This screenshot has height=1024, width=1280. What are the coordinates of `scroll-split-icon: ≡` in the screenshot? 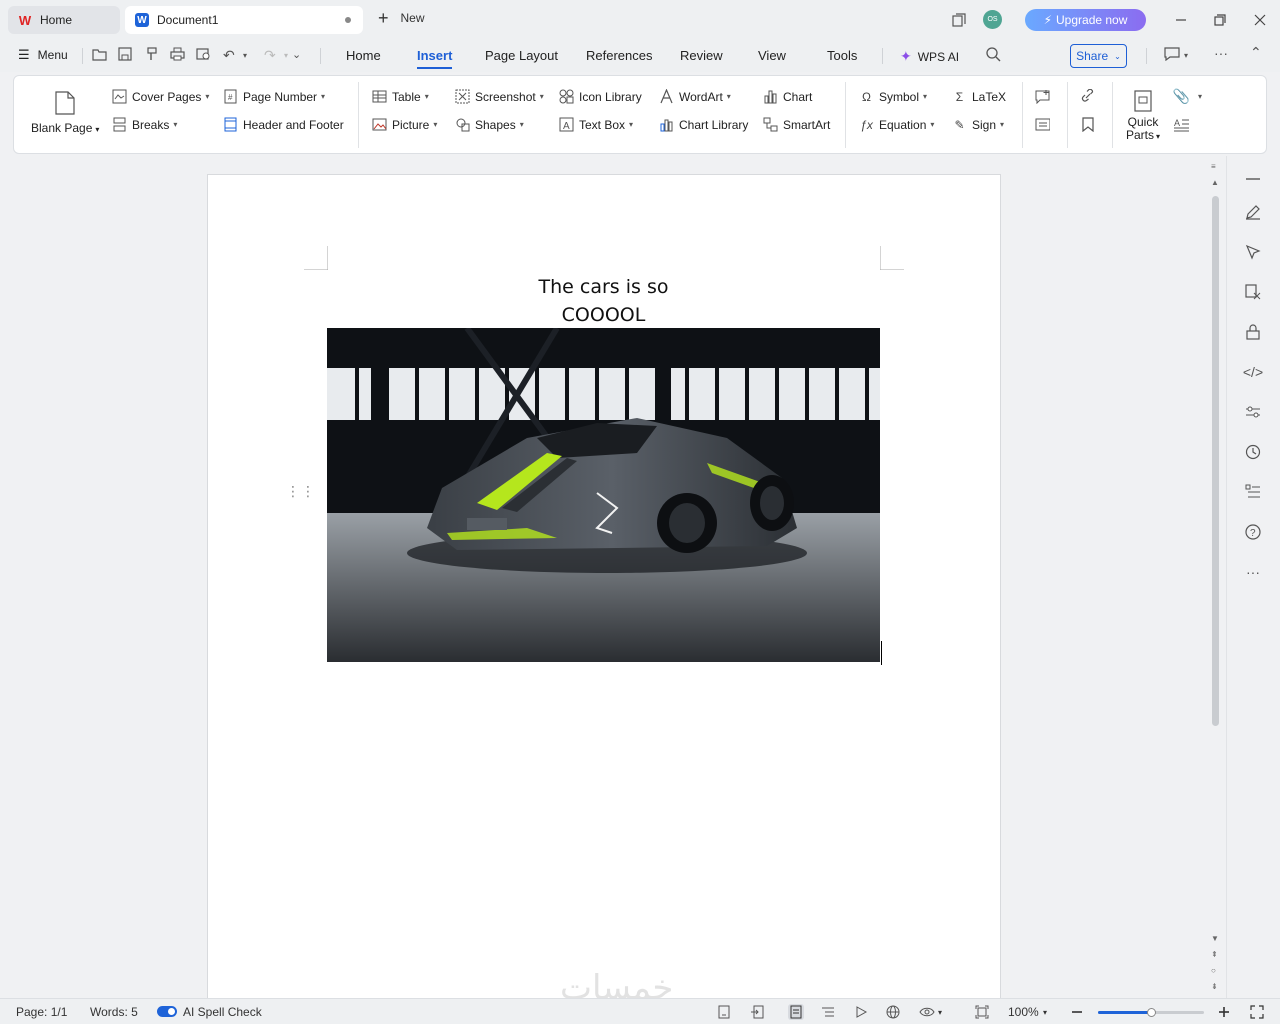 It's located at (1213, 166).